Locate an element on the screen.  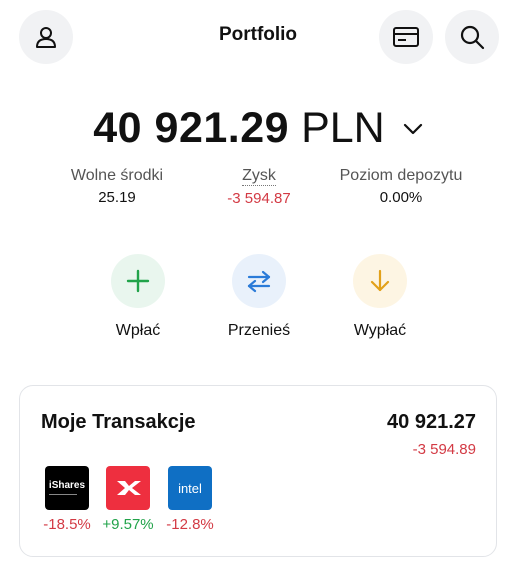
logo-text: iShares is located at coordinates (67, 485).